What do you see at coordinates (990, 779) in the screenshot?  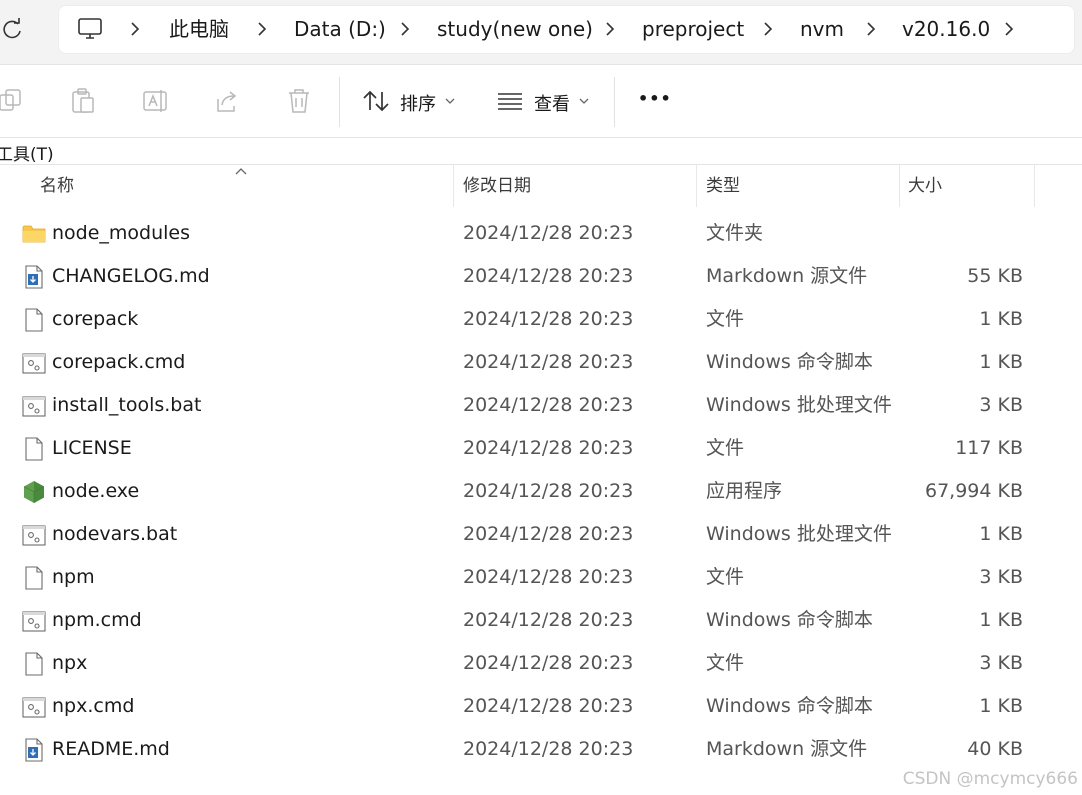 I see `watermark: CSDN @mcymcy666` at bounding box center [990, 779].